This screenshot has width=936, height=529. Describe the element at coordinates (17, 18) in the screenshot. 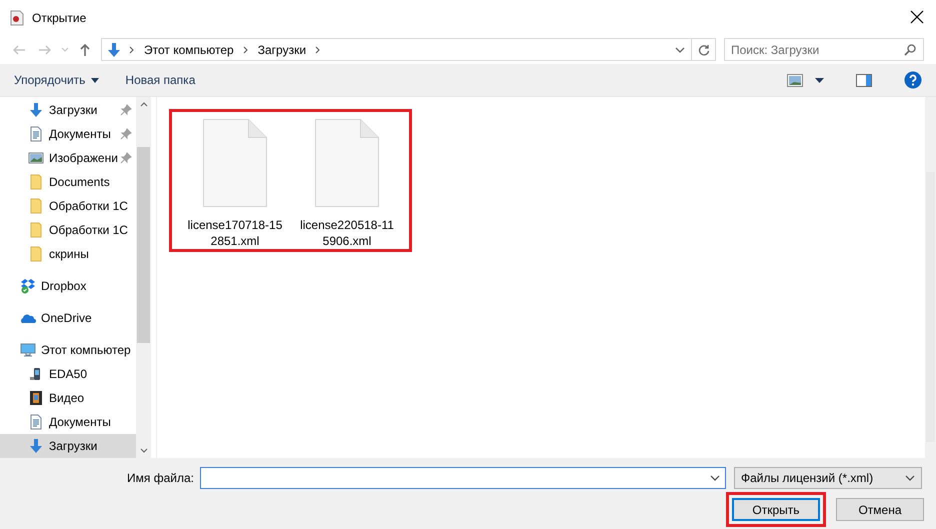

I see `app-icon` at that location.